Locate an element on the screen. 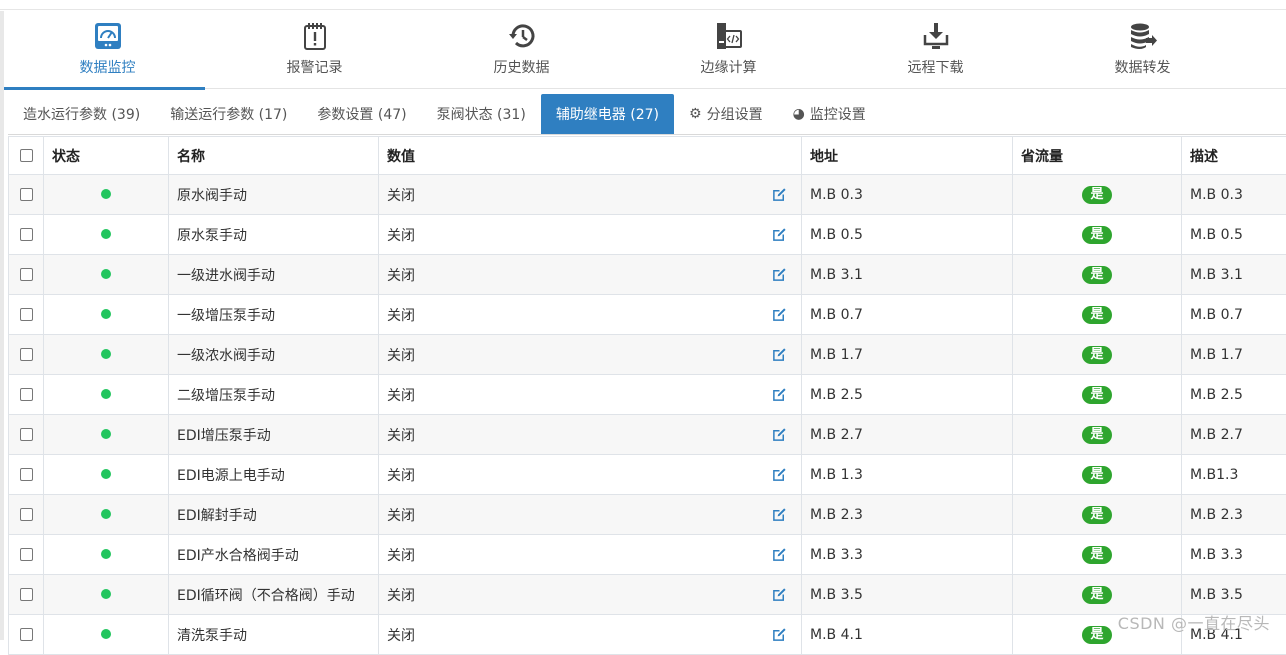 The width and height of the screenshot is (1286, 655). tab-auxiliary-relay: 辅助继电器 (27) is located at coordinates (607, 114).